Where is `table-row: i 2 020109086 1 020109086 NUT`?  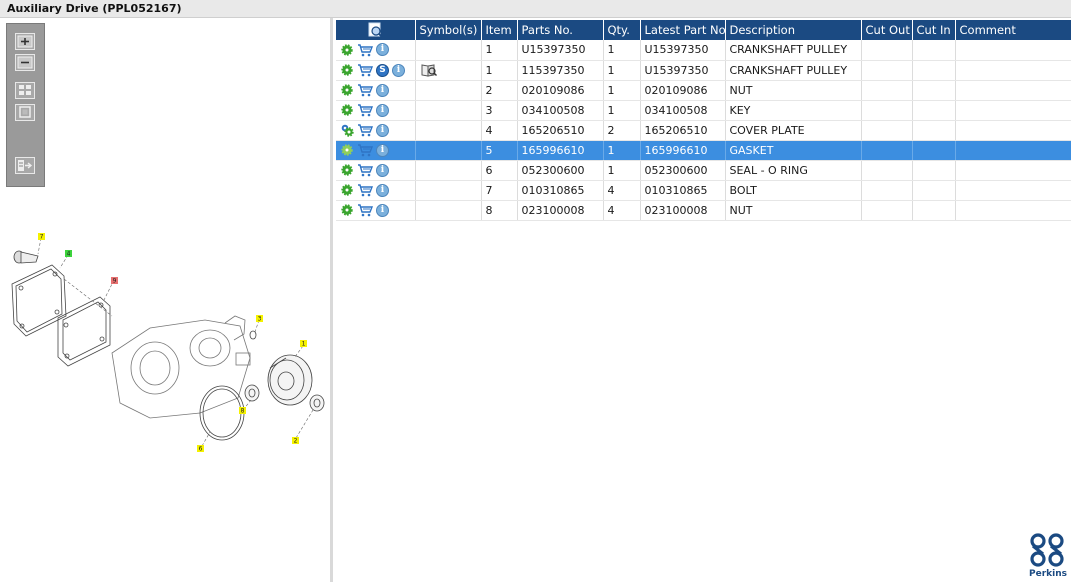
table-row: i 2 020109086 1 020109086 NUT is located at coordinates (703, 90).